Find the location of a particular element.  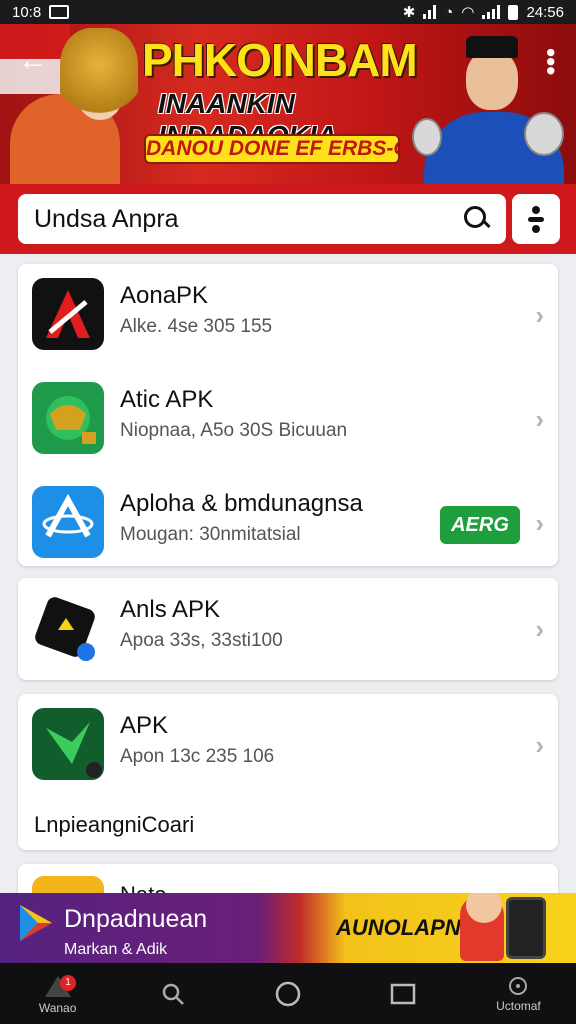

battery-icon is located at coordinates (513, 12).